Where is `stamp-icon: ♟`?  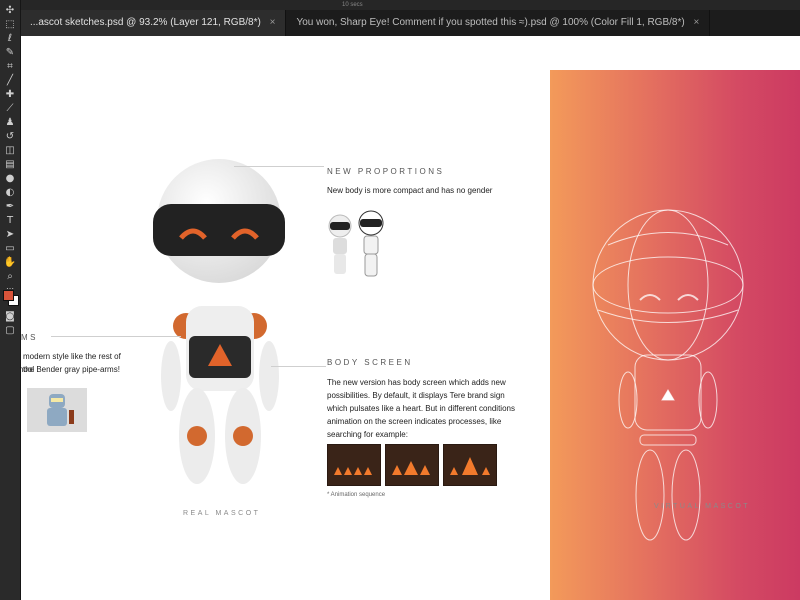 stamp-icon: ♟ is located at coordinates (10, 122).